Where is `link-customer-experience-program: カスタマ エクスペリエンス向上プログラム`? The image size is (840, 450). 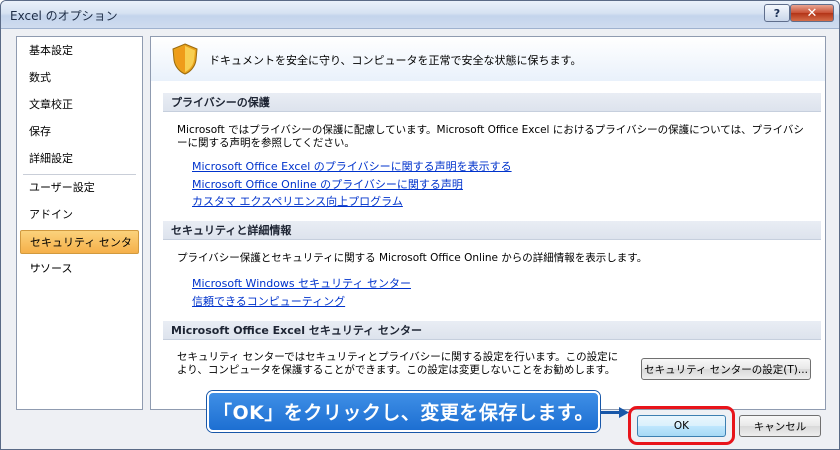
link-customer-experience-program: カスタマ エクスペリエンス向上プログラム is located at coordinates (297, 201).